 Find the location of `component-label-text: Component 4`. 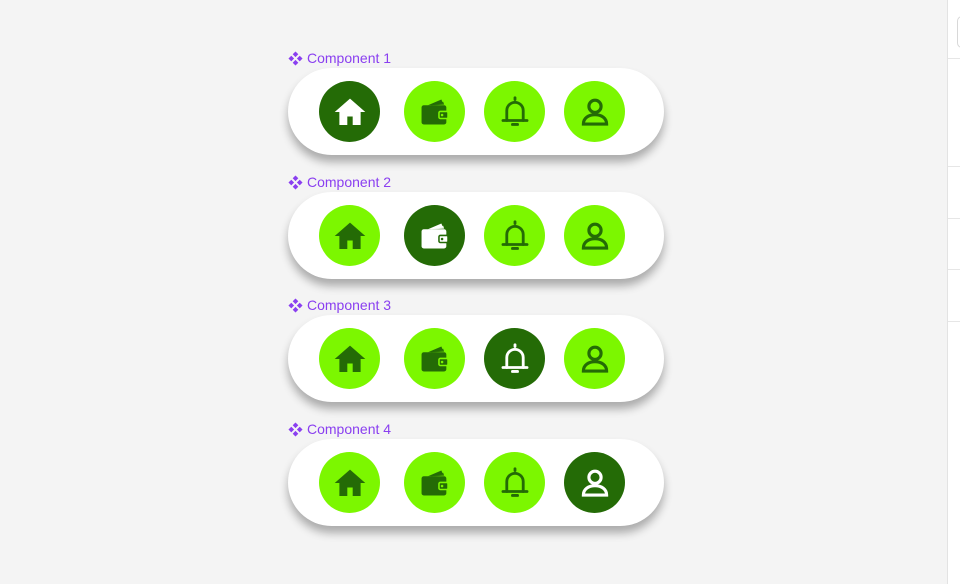

component-label-text: Component 4 is located at coordinates (349, 429).